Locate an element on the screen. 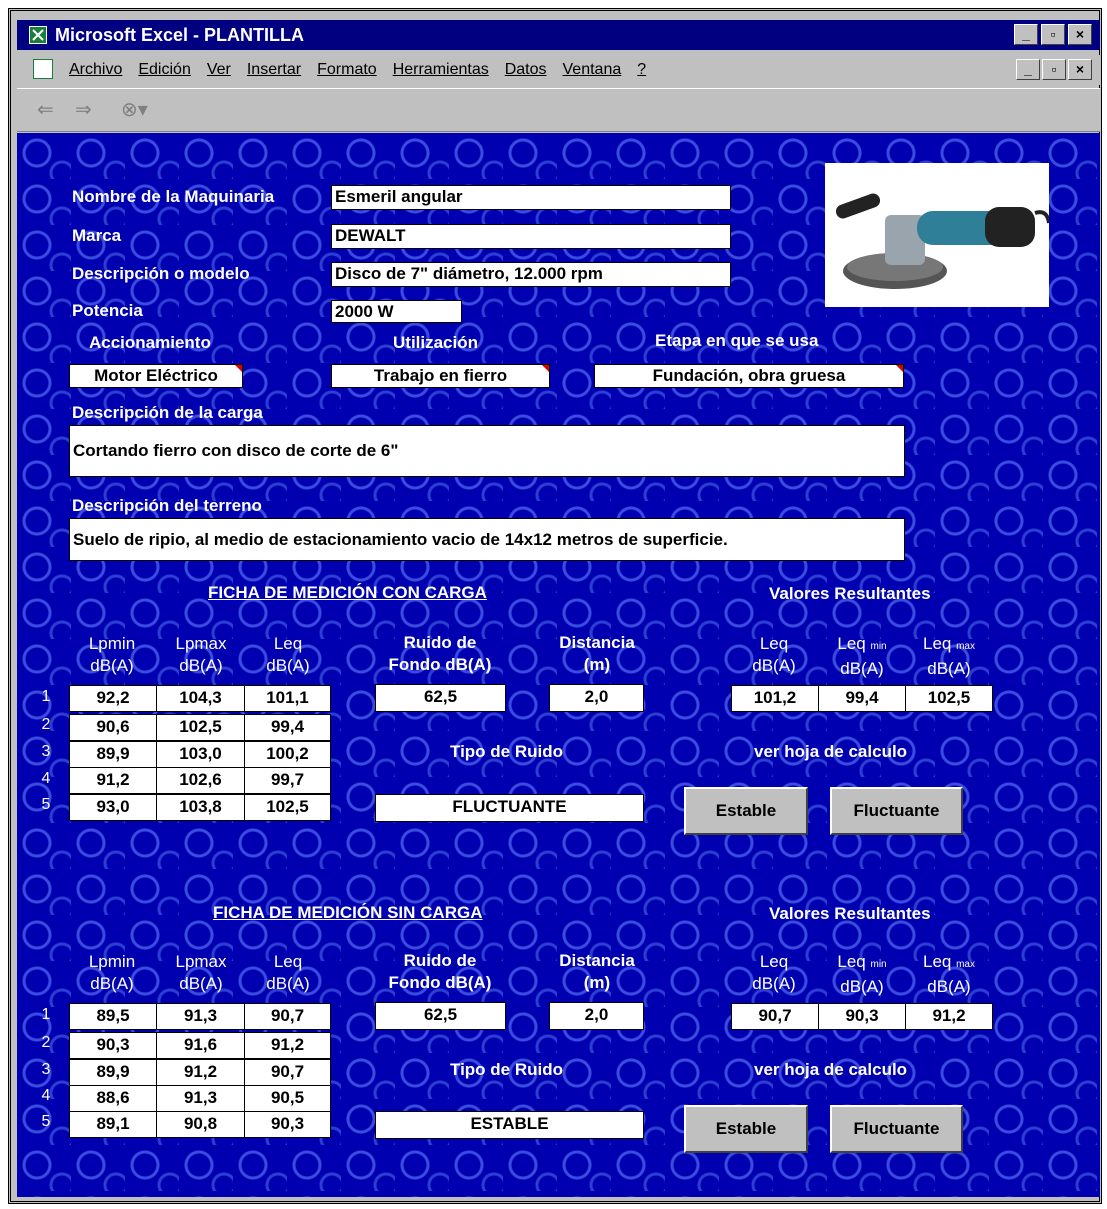  cell-lpmax: 103,8 is located at coordinates (200, 807).